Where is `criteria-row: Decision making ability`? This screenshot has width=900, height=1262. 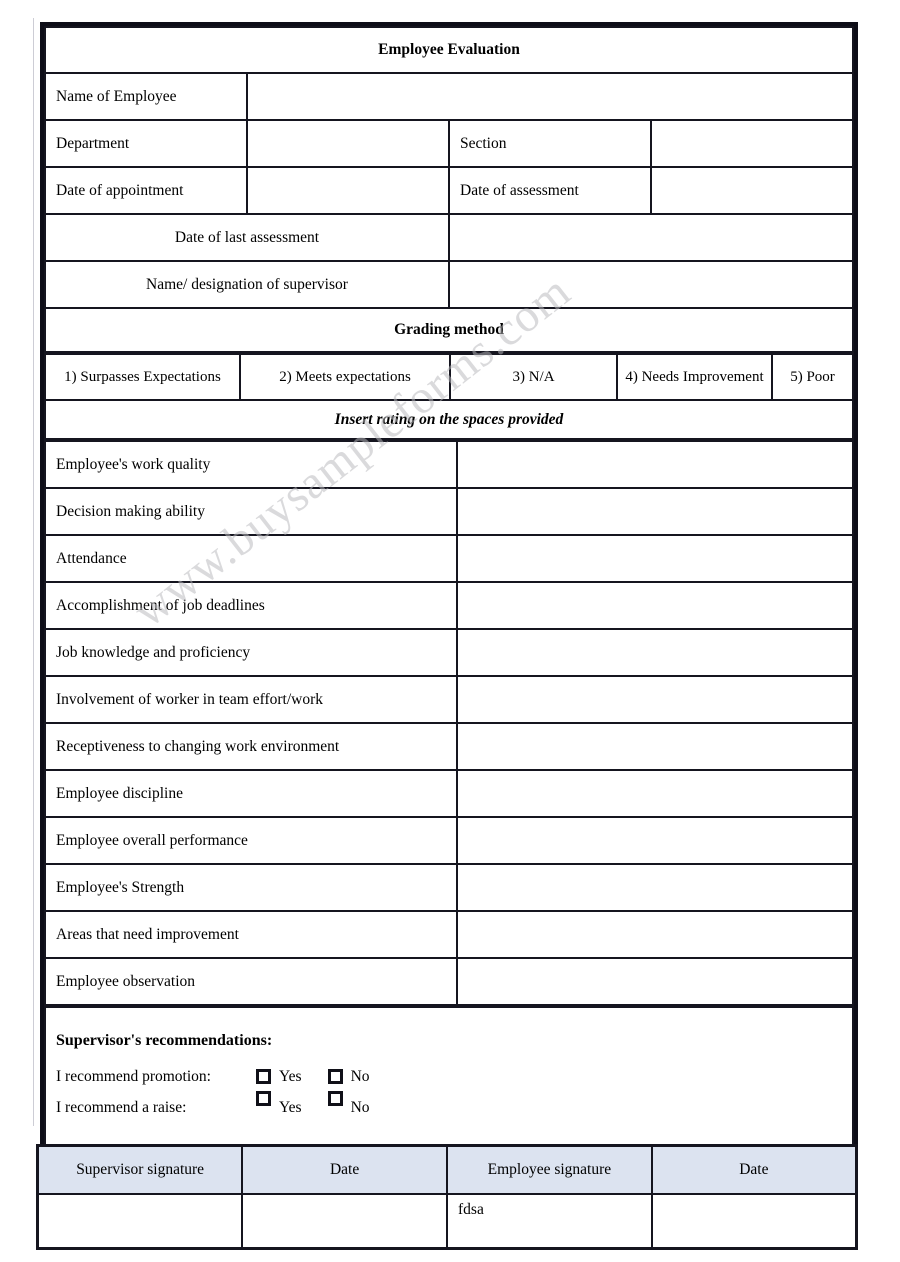 criteria-row: Decision making ability is located at coordinates (449, 511).